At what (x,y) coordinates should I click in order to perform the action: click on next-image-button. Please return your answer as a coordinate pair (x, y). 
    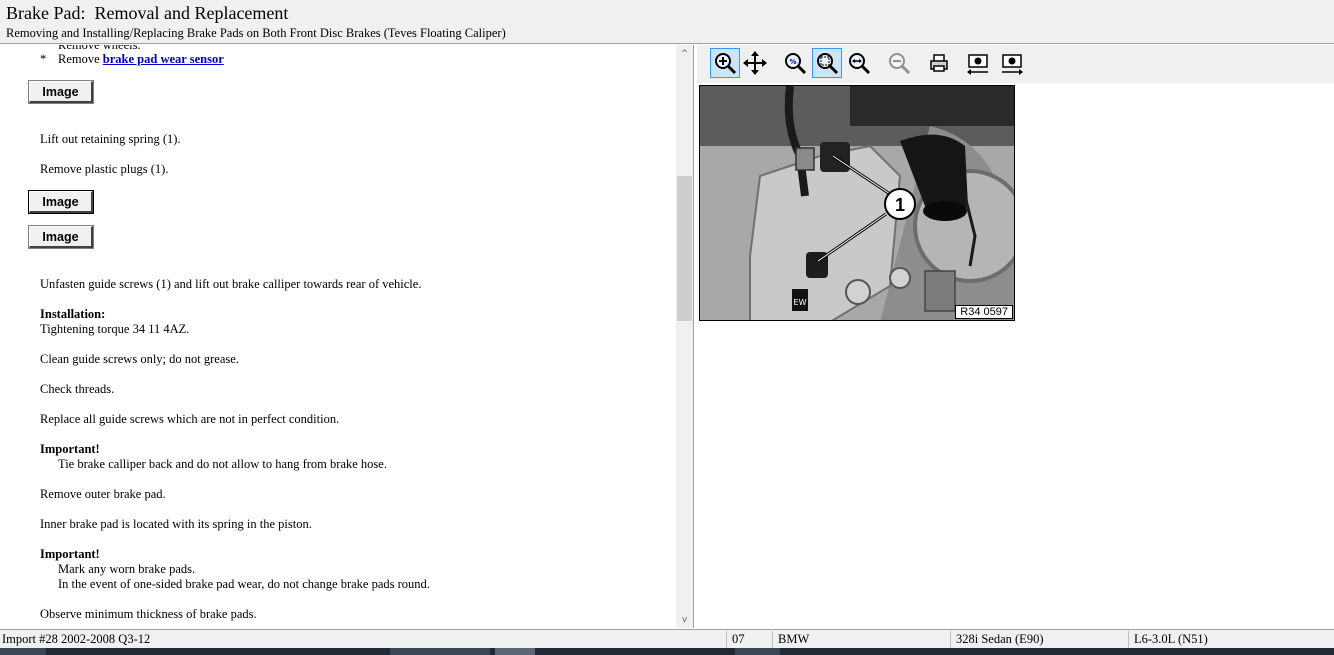
    Looking at the image, I should click on (1012, 63).